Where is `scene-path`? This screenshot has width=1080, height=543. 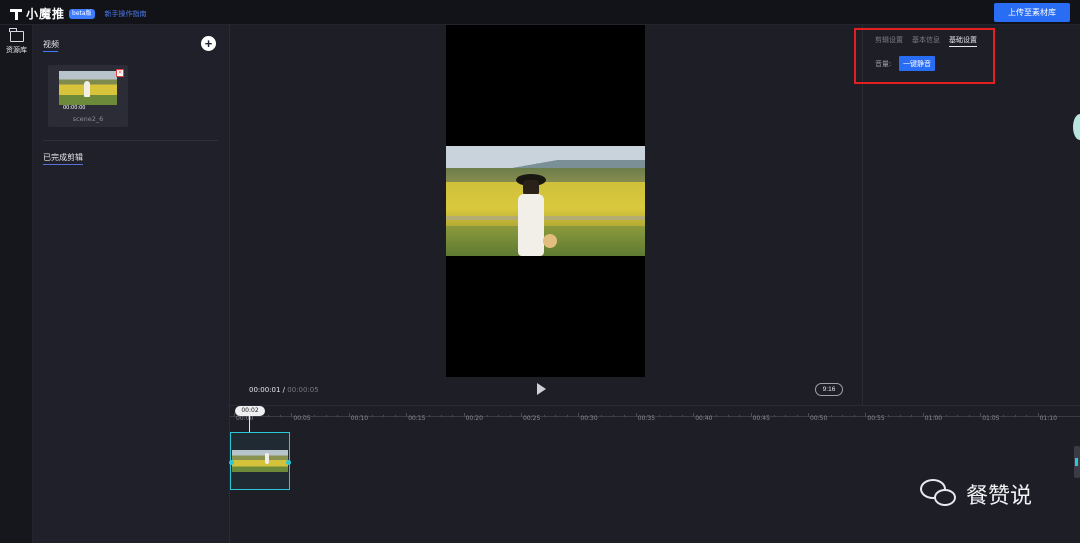
scene-path is located at coordinates (545, 218).